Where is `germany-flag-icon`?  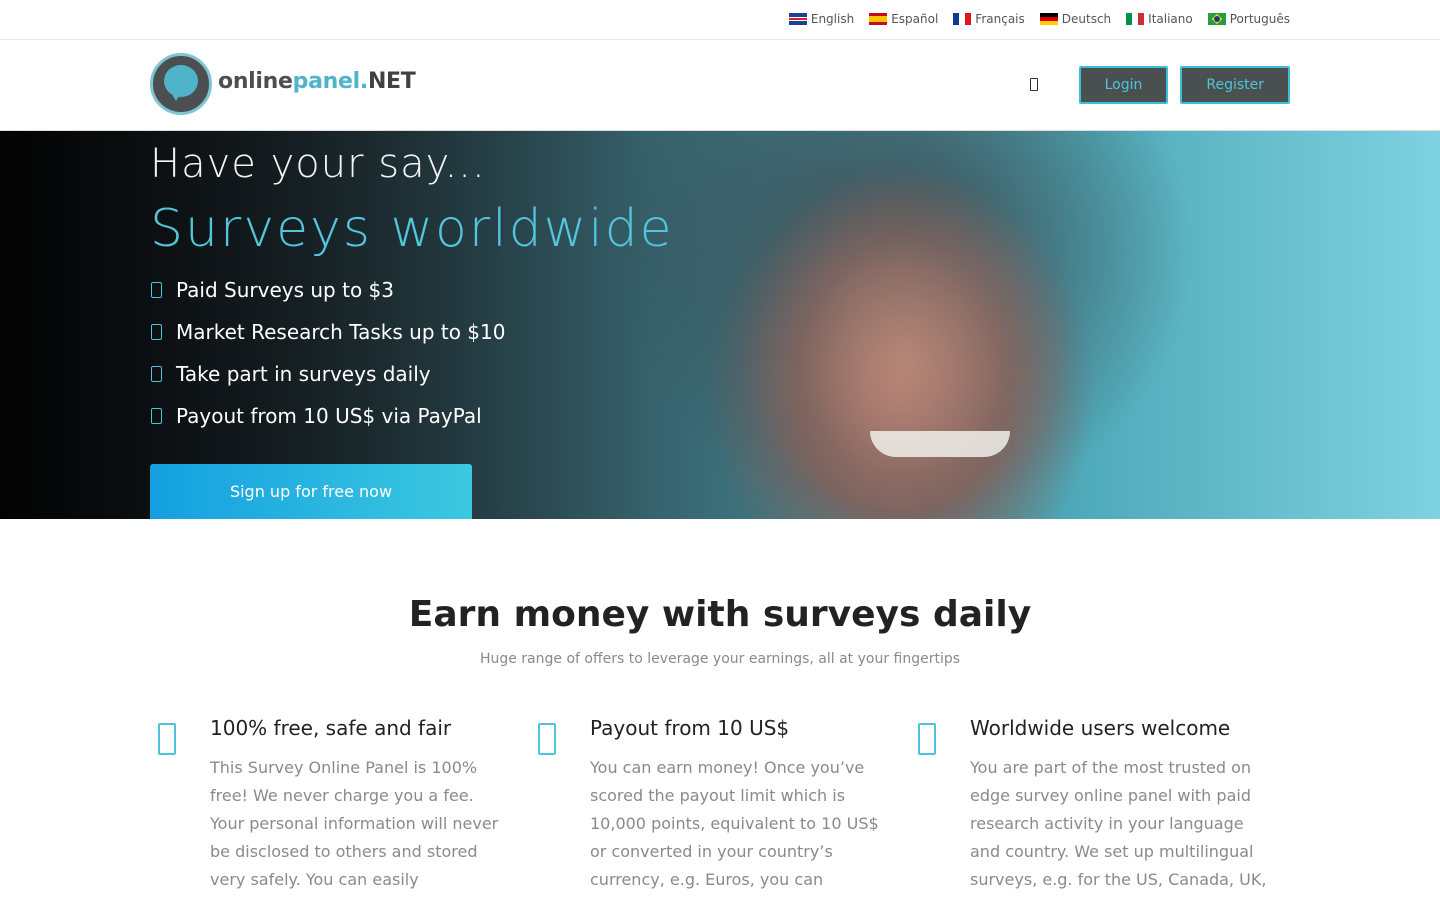
germany-flag-icon is located at coordinates (1048, 19).